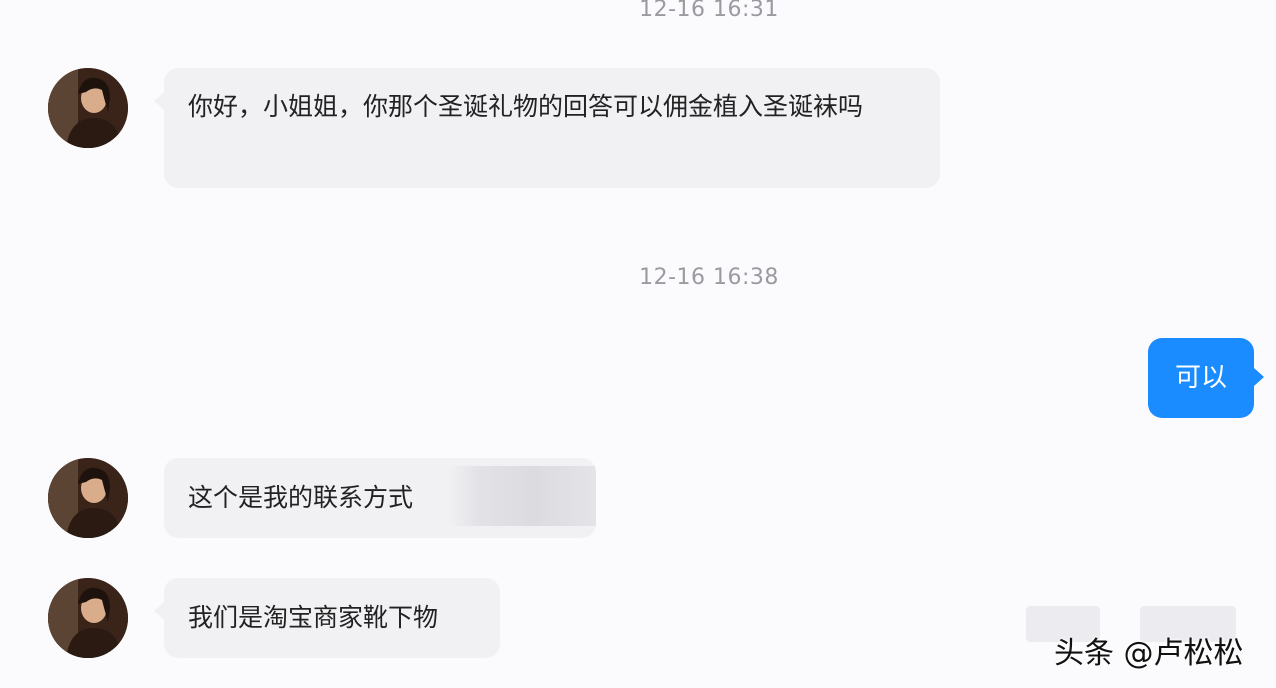 The height and width of the screenshot is (688, 1276). Describe the element at coordinates (522, 496) in the screenshot. I see `redacted-contact-blur` at that location.